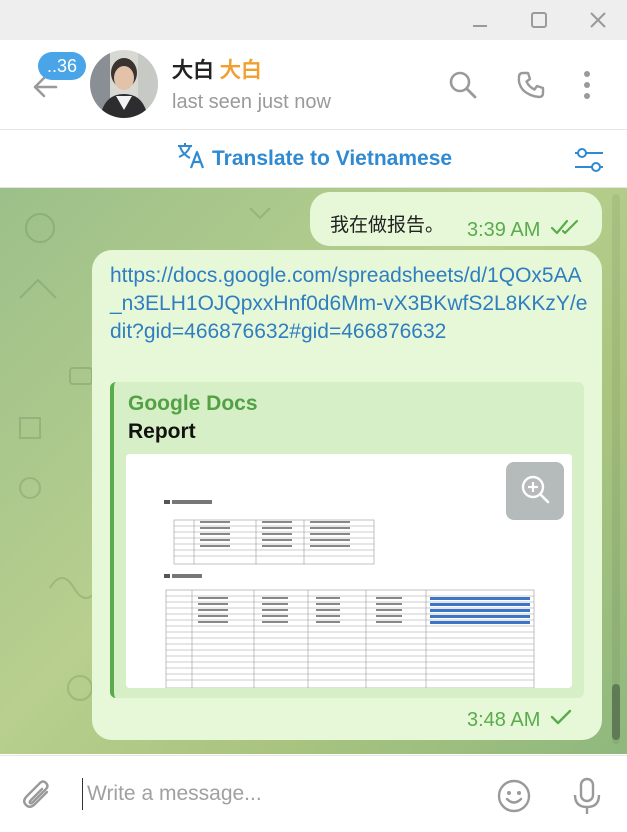 The height and width of the screenshot is (832, 627). I want to click on translate-bar: Translate to Vietnamese, so click(313, 159).